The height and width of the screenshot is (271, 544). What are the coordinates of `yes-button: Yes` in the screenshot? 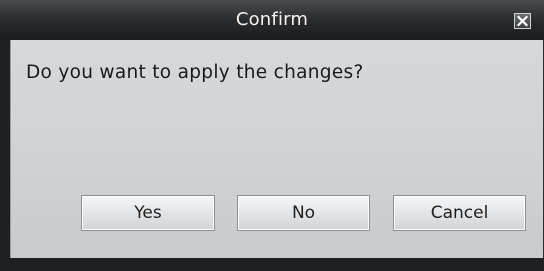 It's located at (148, 213).